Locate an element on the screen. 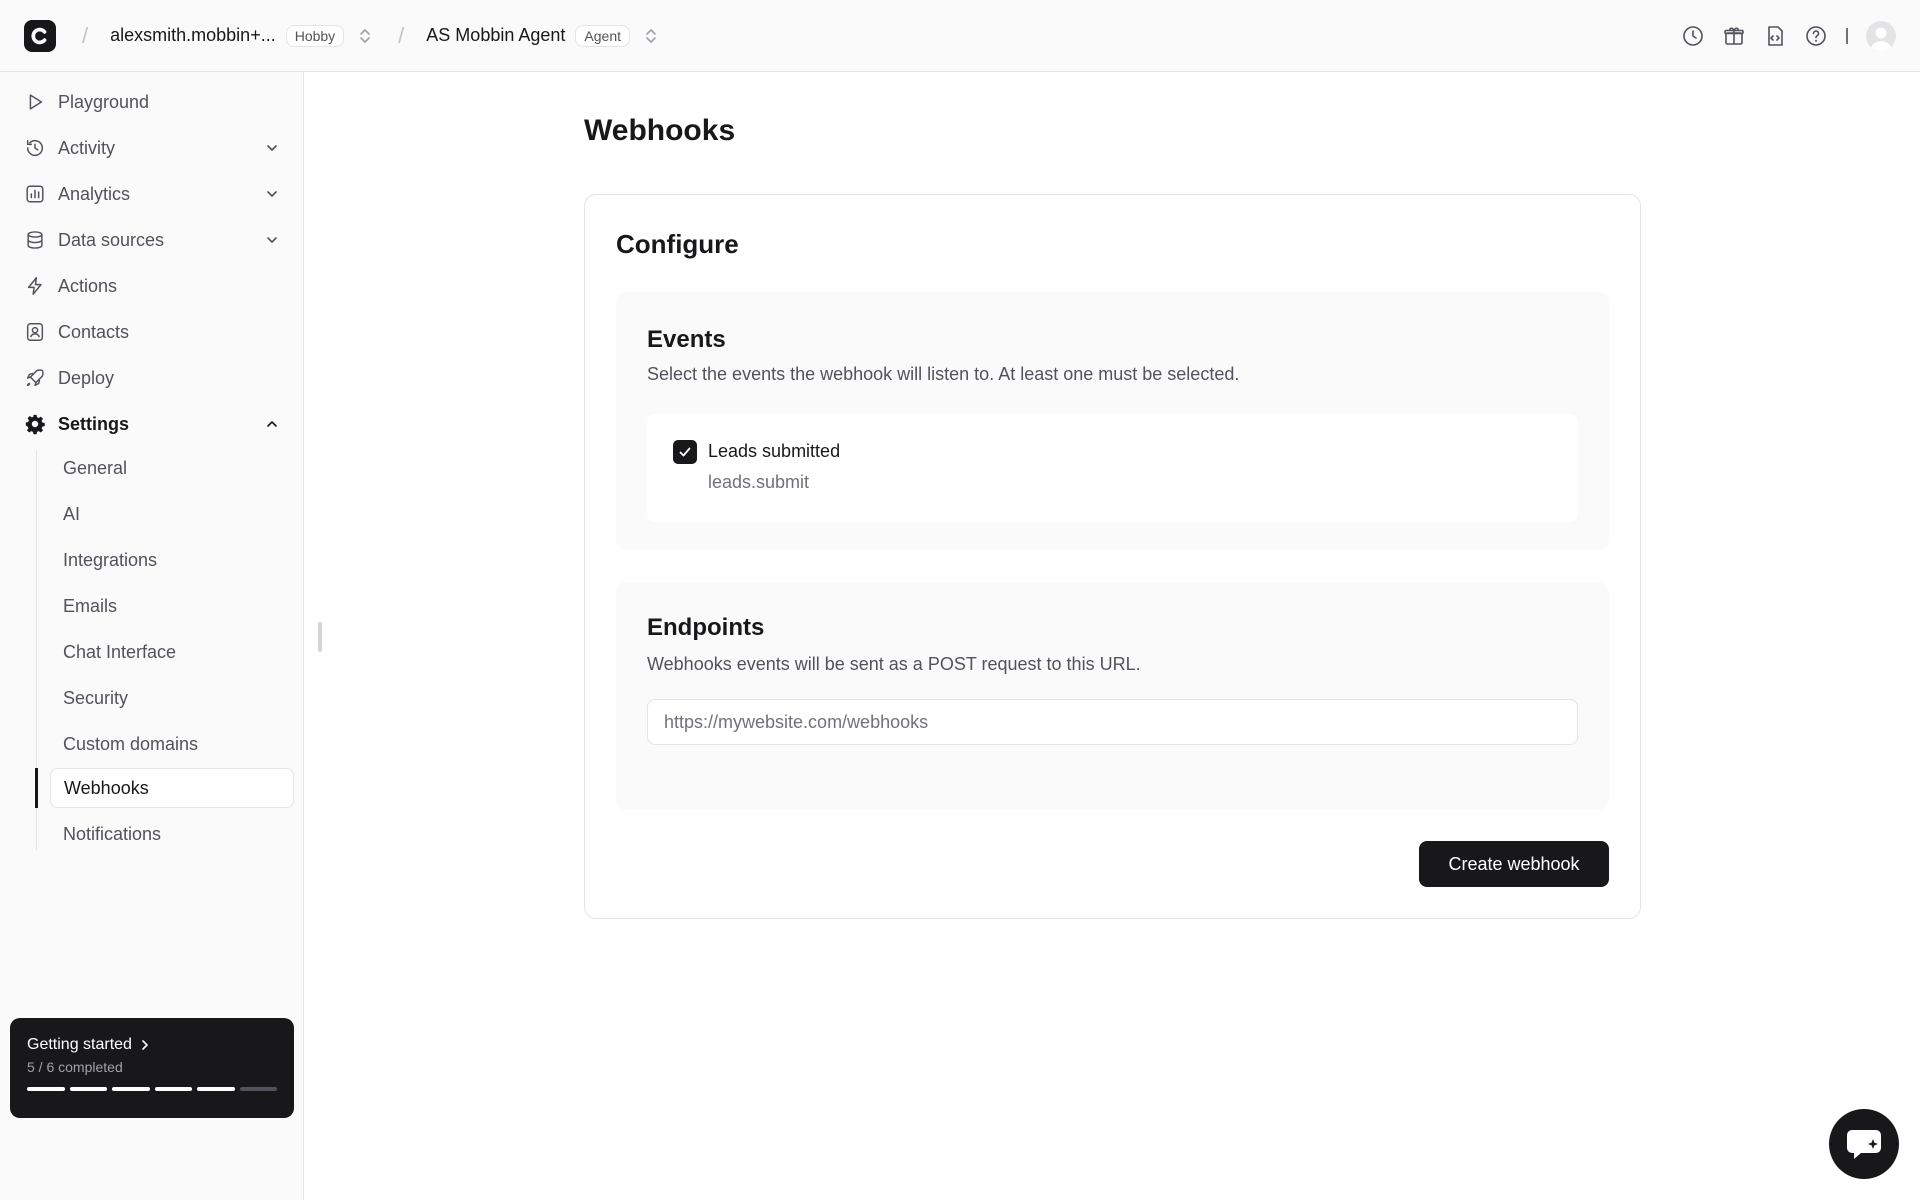 The width and height of the screenshot is (1920, 1200). chat-widget-button is located at coordinates (1864, 1144).